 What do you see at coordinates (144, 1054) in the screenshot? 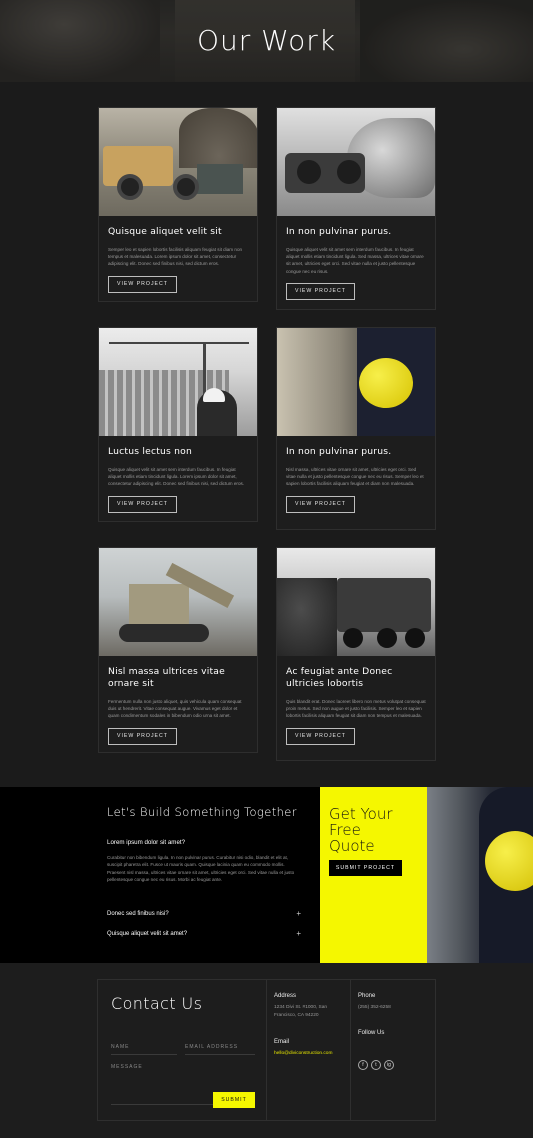
I see `name-field-line` at bounding box center [144, 1054].